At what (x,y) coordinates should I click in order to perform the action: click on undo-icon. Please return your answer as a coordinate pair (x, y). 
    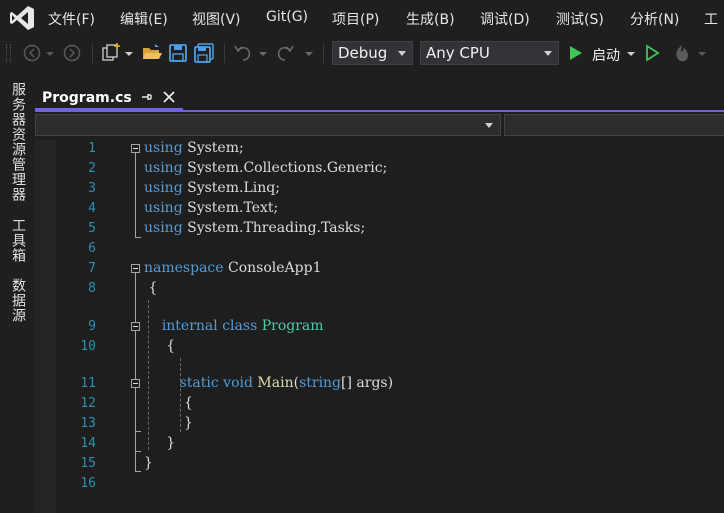
    Looking at the image, I should click on (243, 53).